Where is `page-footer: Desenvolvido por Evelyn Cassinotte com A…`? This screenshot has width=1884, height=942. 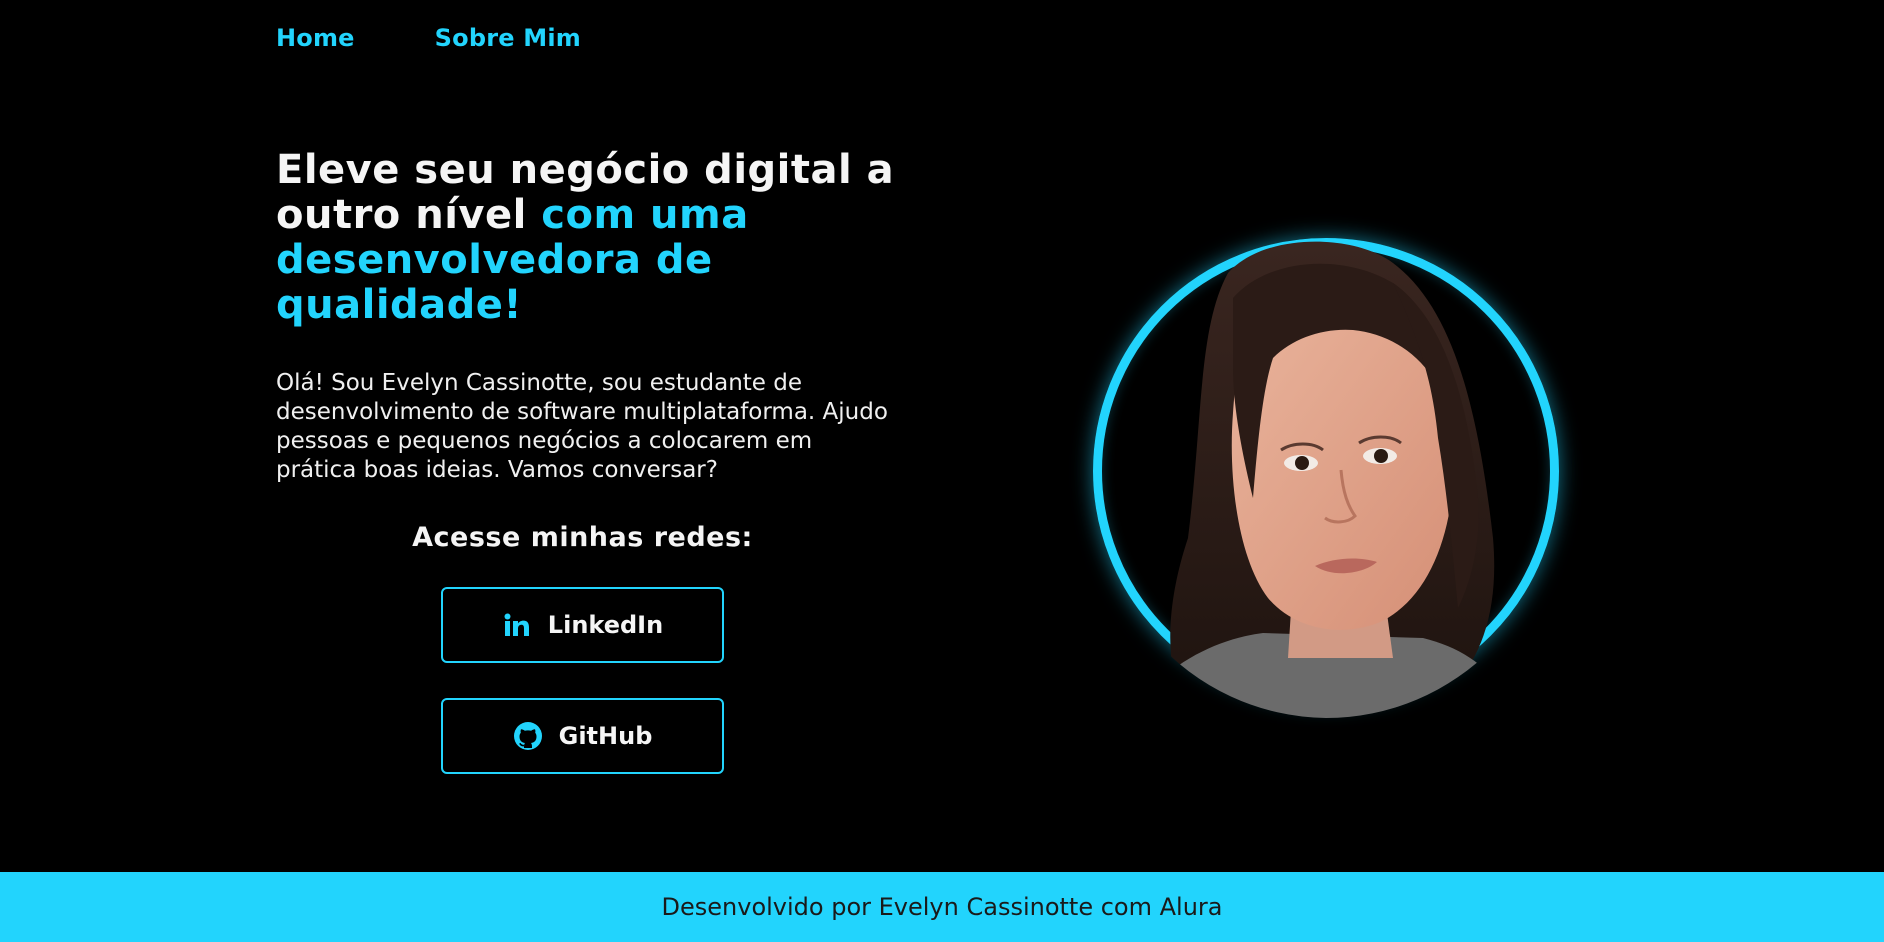 page-footer: Desenvolvido por Evelyn Cassinotte com A… is located at coordinates (942, 907).